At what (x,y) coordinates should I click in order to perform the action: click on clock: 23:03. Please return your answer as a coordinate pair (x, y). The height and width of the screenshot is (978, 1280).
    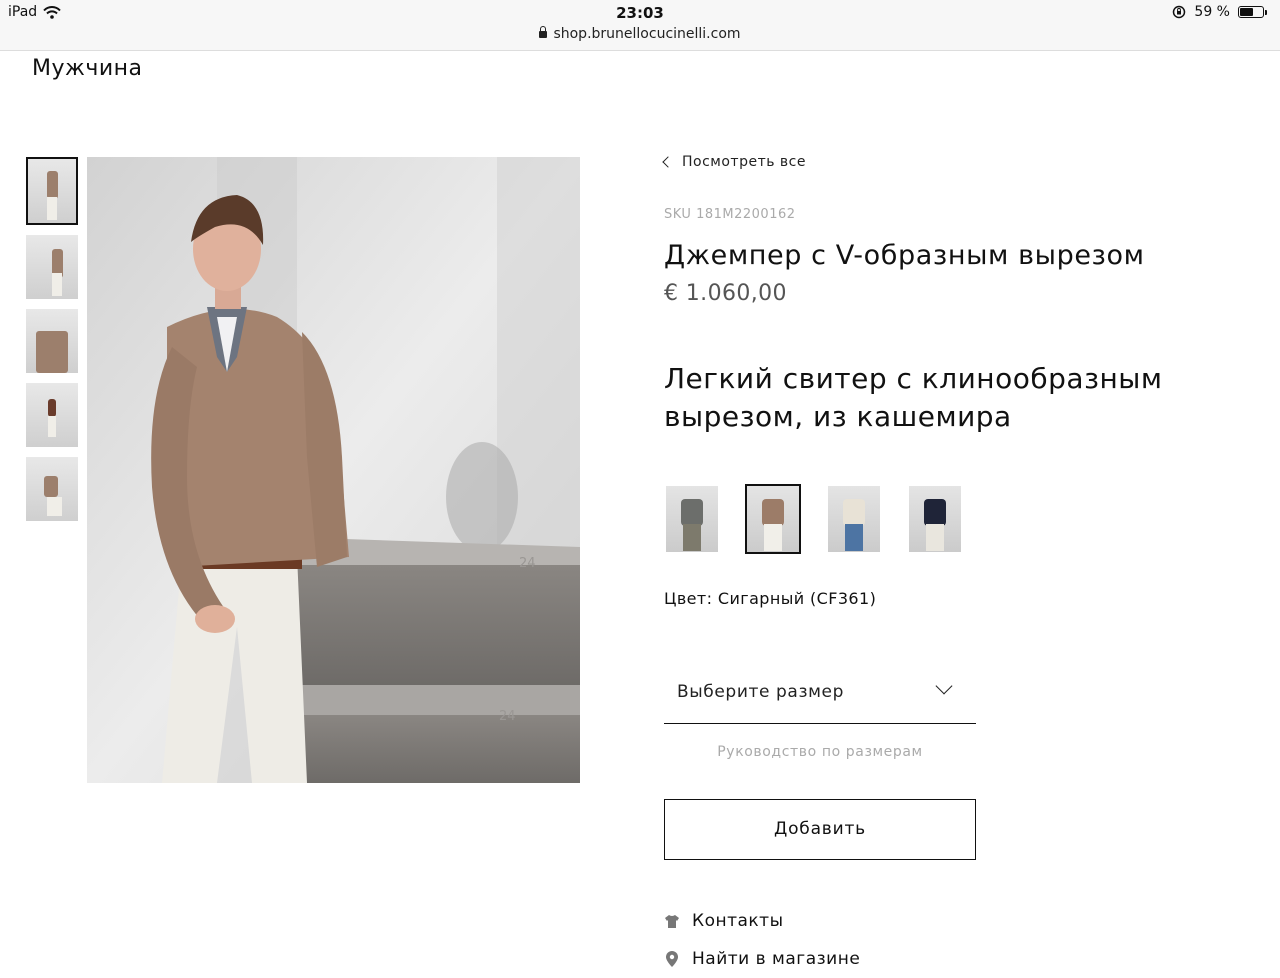
    Looking at the image, I should click on (640, 13).